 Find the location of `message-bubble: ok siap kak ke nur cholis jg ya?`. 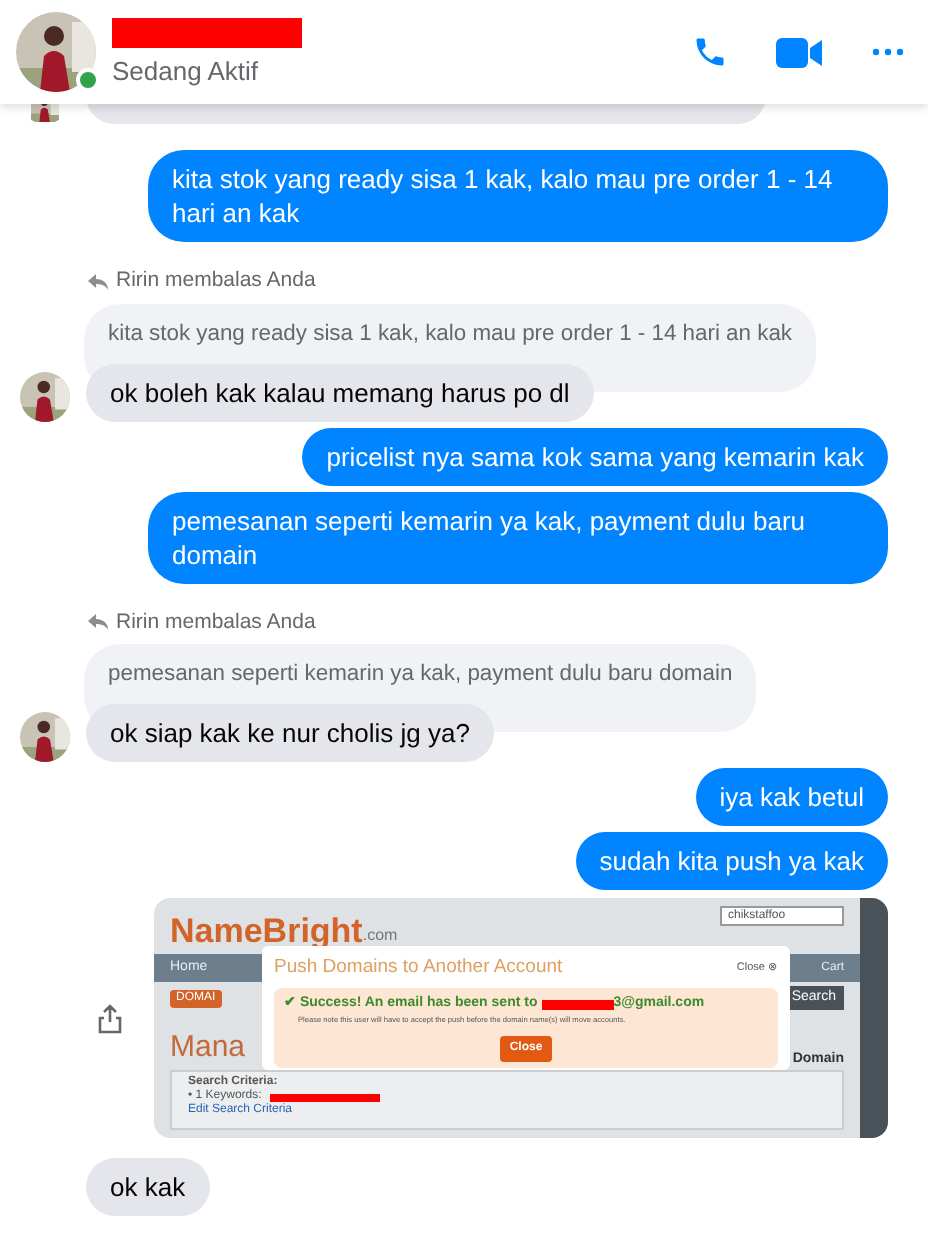

message-bubble: ok siap kak ke nur cholis jg ya? is located at coordinates (290, 733).